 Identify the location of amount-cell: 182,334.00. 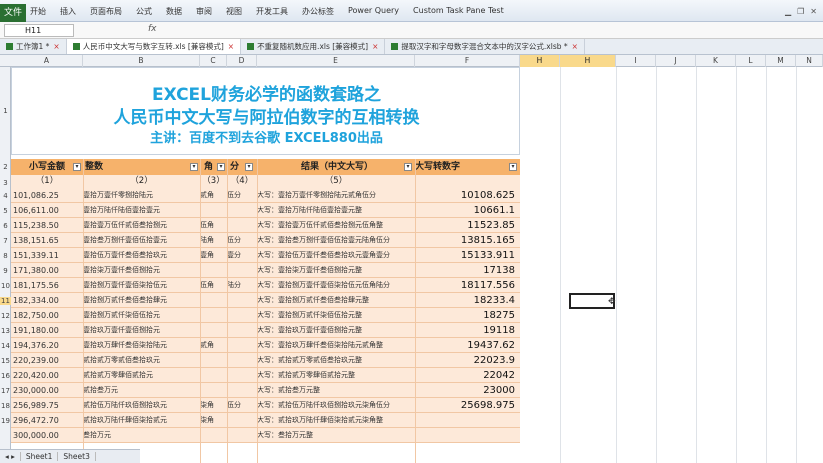
(45, 300).